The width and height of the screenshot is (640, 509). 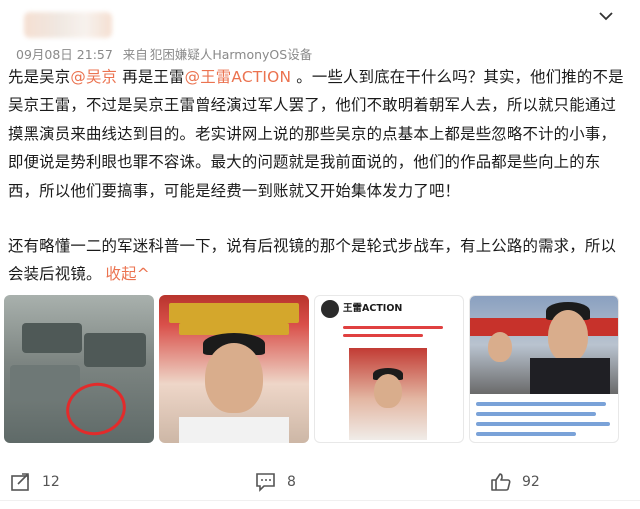 What do you see at coordinates (238, 77) in the screenshot?
I see `mention-wanglei: @王雷ACTION` at bounding box center [238, 77].